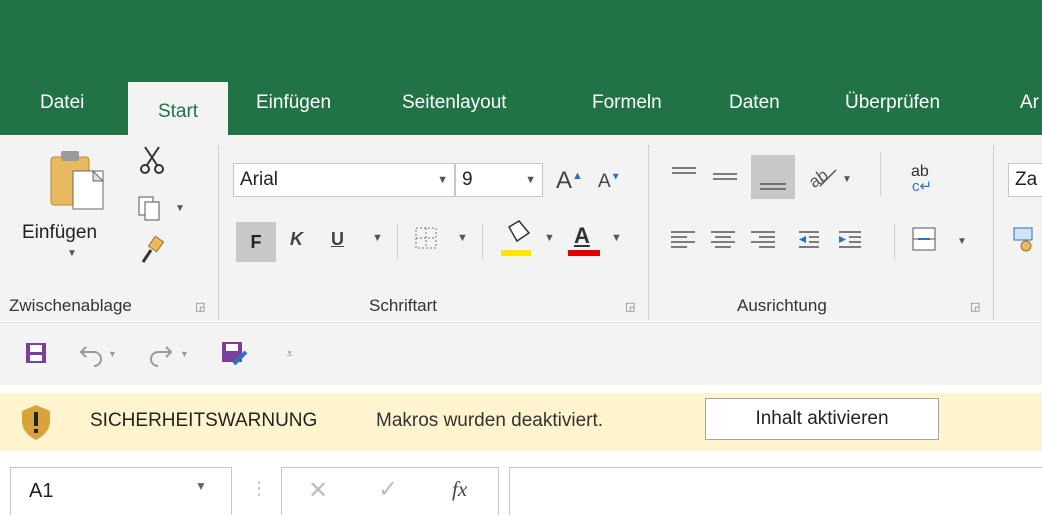  I want to click on warning-message: Makros wurden deaktiviert., so click(490, 420).